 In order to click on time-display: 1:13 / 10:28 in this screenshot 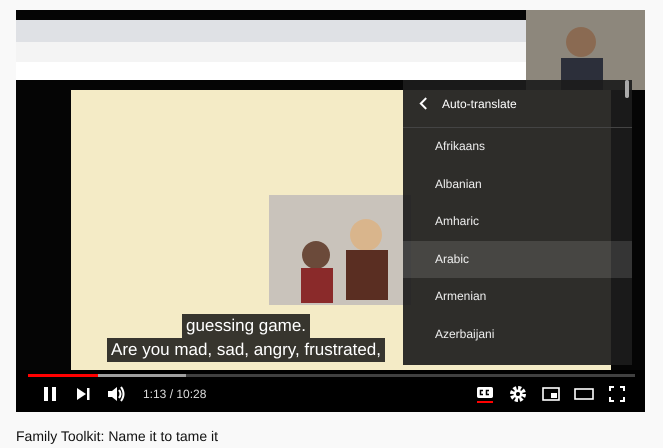, I will do `click(174, 393)`.